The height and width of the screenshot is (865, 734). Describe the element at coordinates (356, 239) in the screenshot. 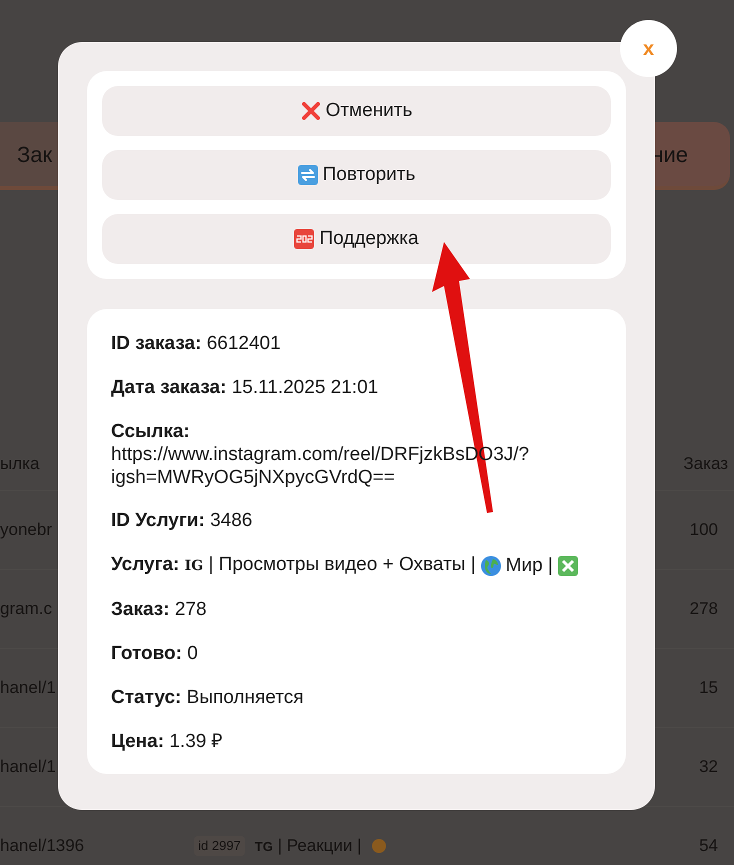

I see `action-button: Поддержка` at that location.